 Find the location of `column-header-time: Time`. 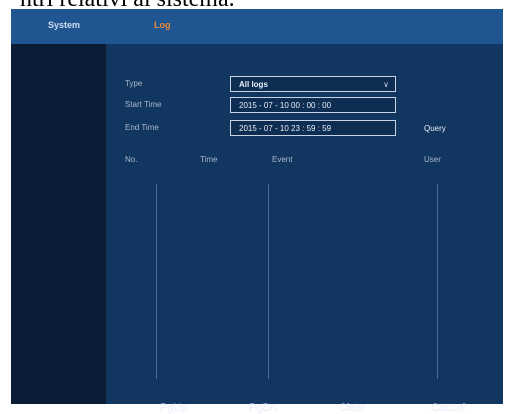

column-header-time: Time is located at coordinates (209, 159).